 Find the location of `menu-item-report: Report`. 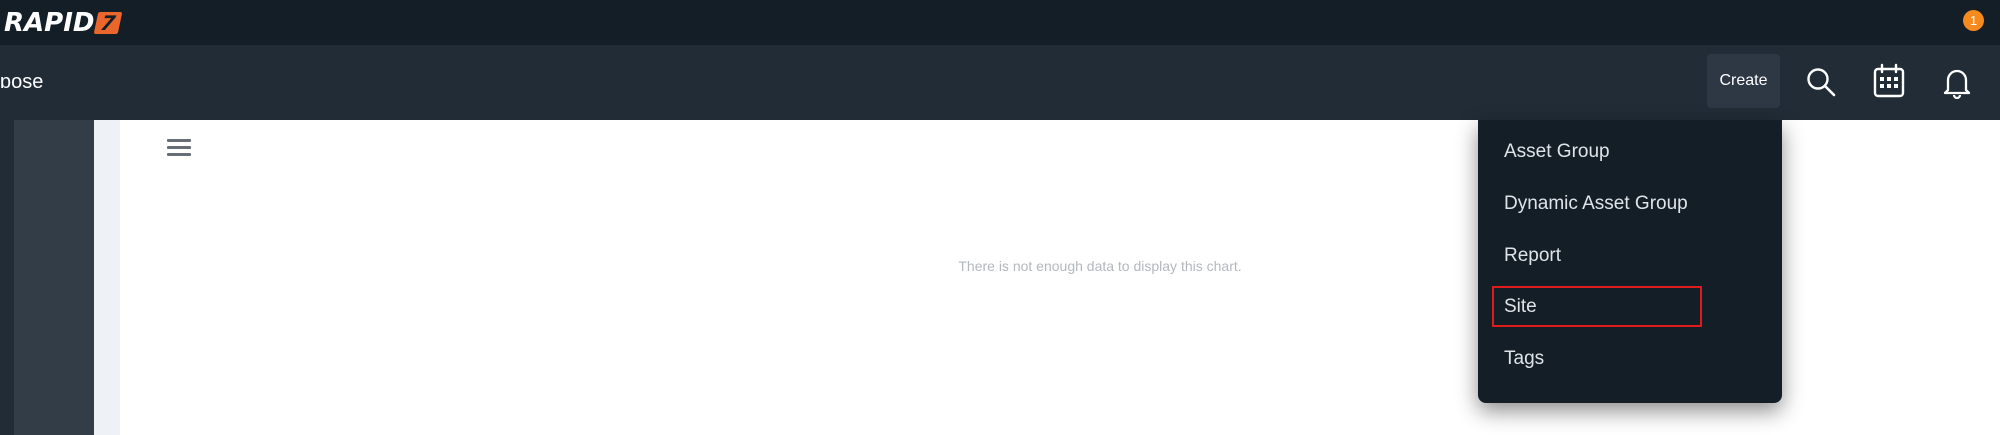

menu-item-report: Report is located at coordinates (1532, 256).